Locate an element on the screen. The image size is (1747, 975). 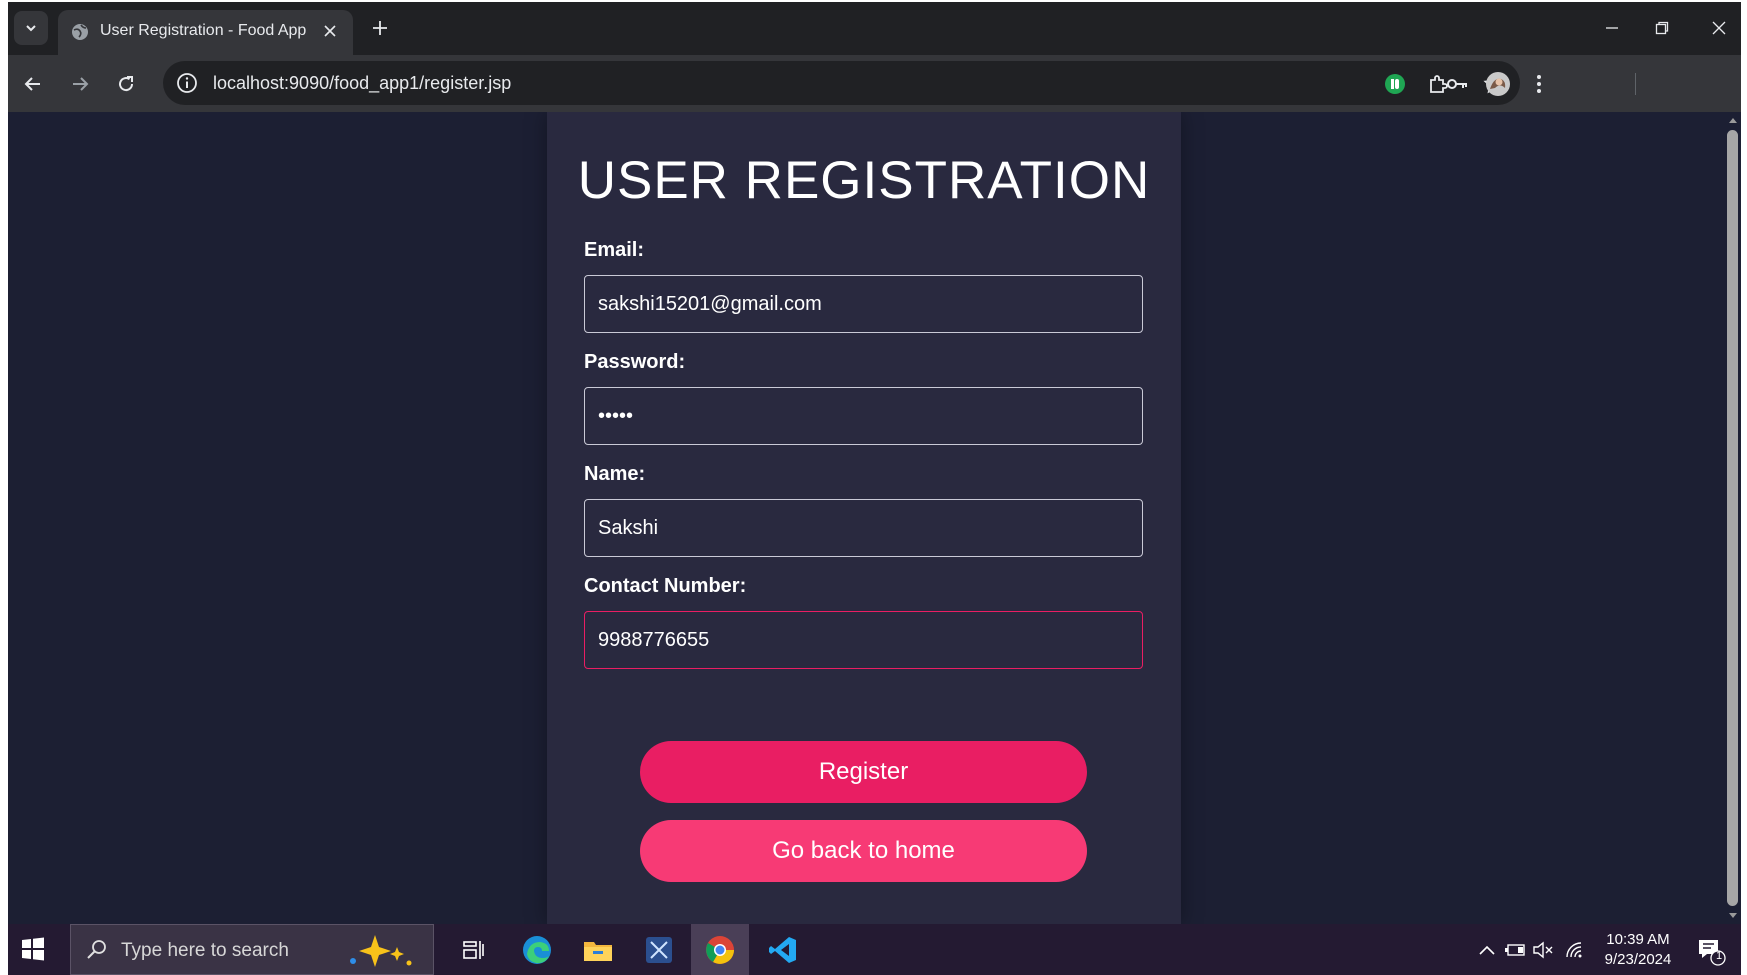
taskbar-snipping-tool is located at coordinates (659, 949).